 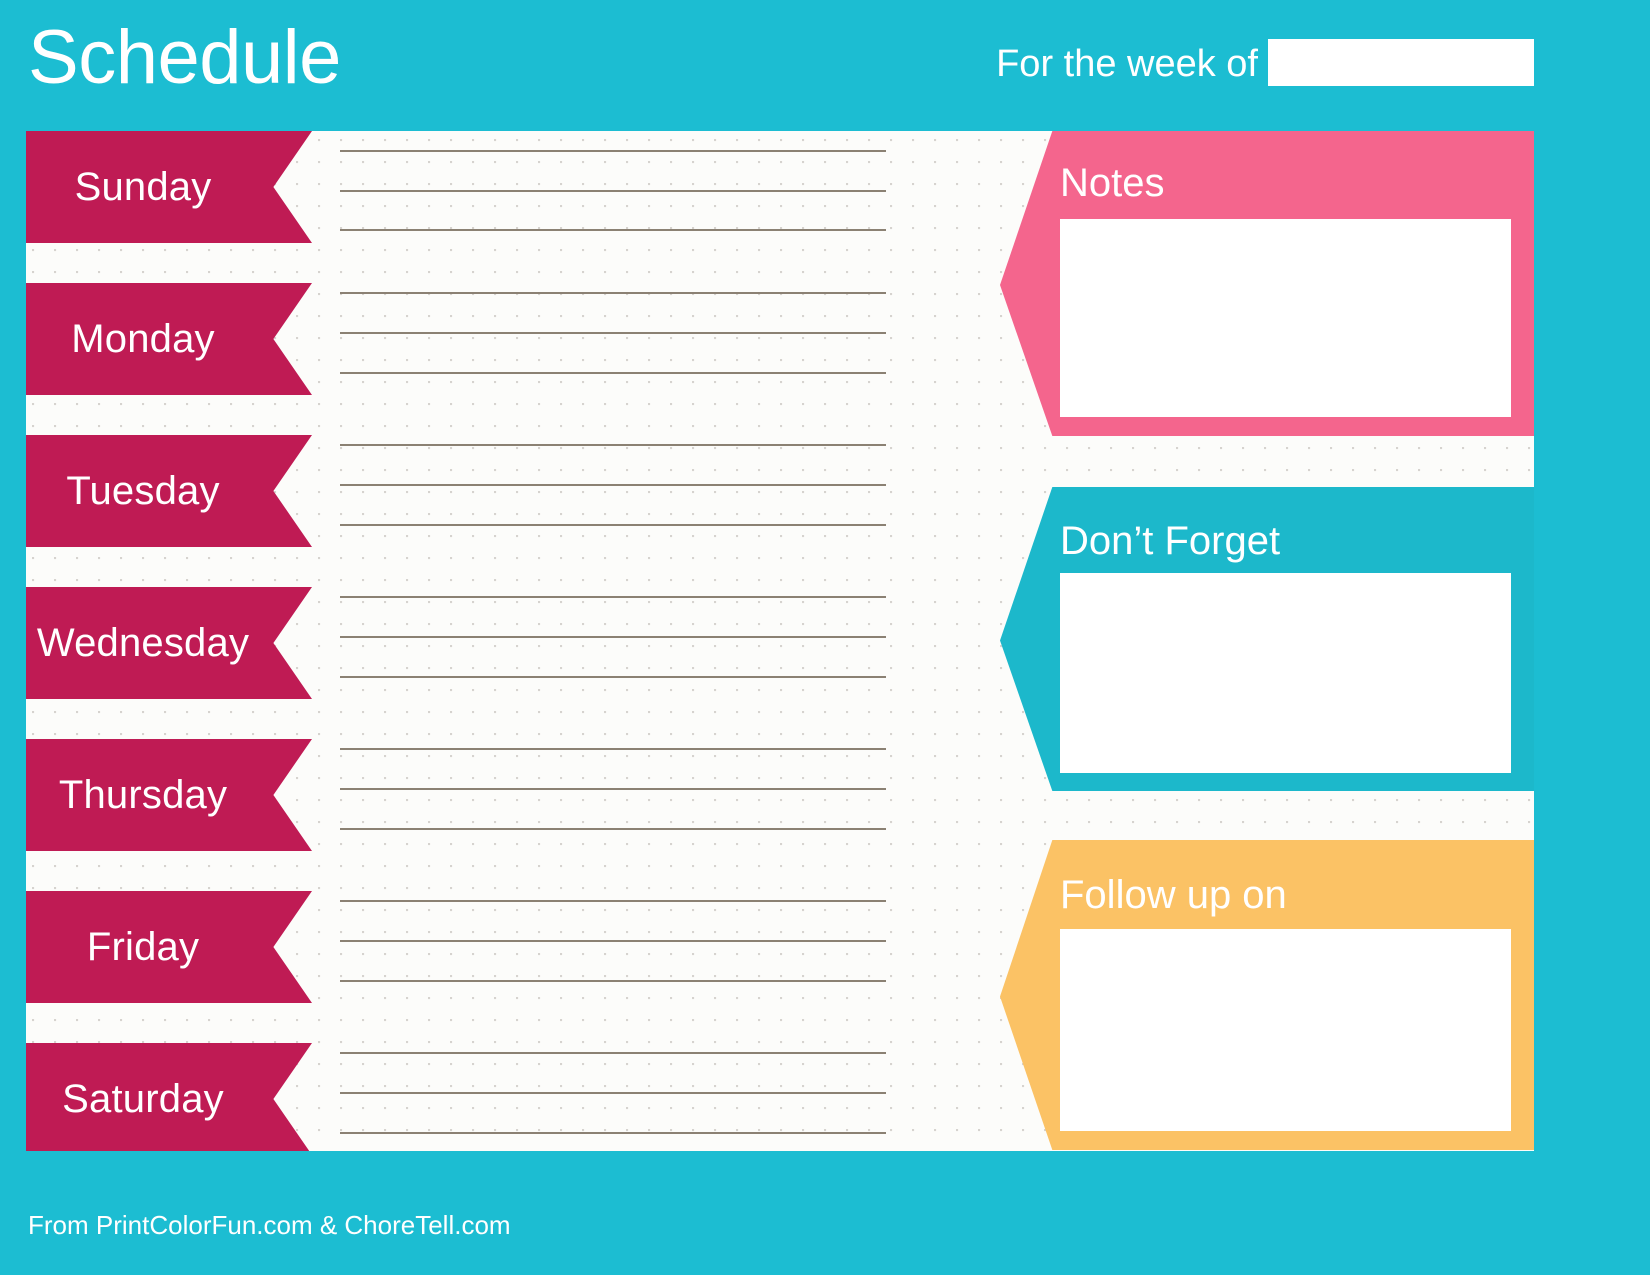 What do you see at coordinates (1285, 1030) in the screenshot?
I see `follow-up-textarea` at bounding box center [1285, 1030].